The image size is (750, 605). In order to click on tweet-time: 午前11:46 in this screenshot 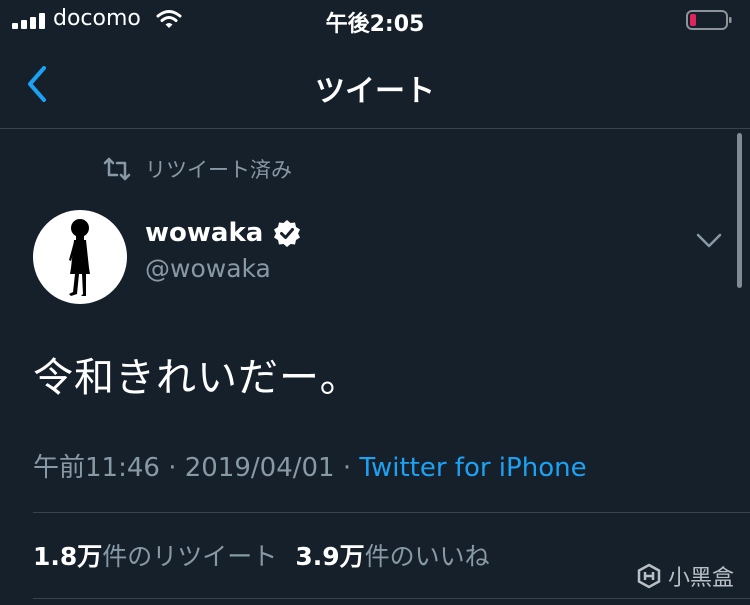, I will do `click(96, 468)`.